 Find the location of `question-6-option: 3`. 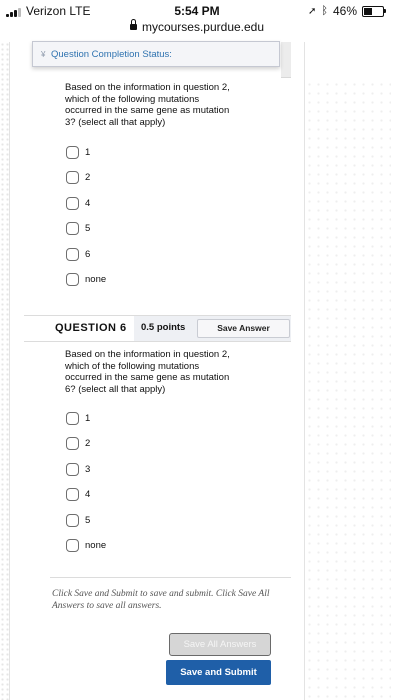

question-6-option: 3 is located at coordinates (78, 469).